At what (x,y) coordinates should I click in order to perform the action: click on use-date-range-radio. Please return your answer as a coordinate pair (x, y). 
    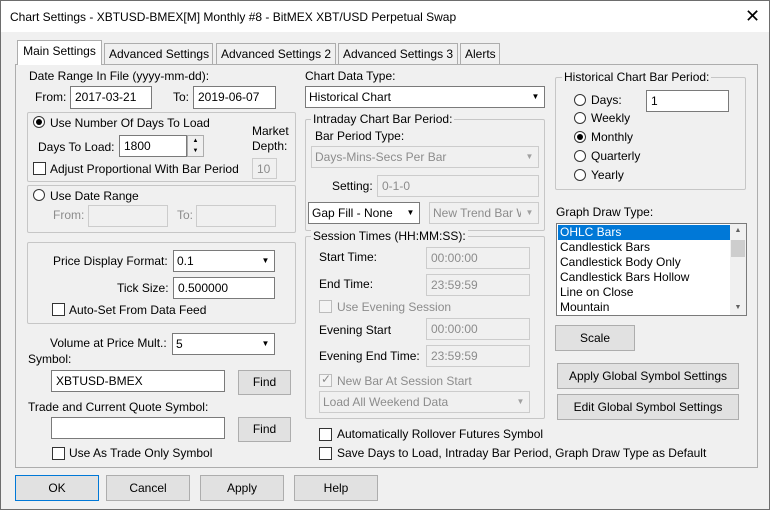
    Looking at the image, I should click on (39, 195).